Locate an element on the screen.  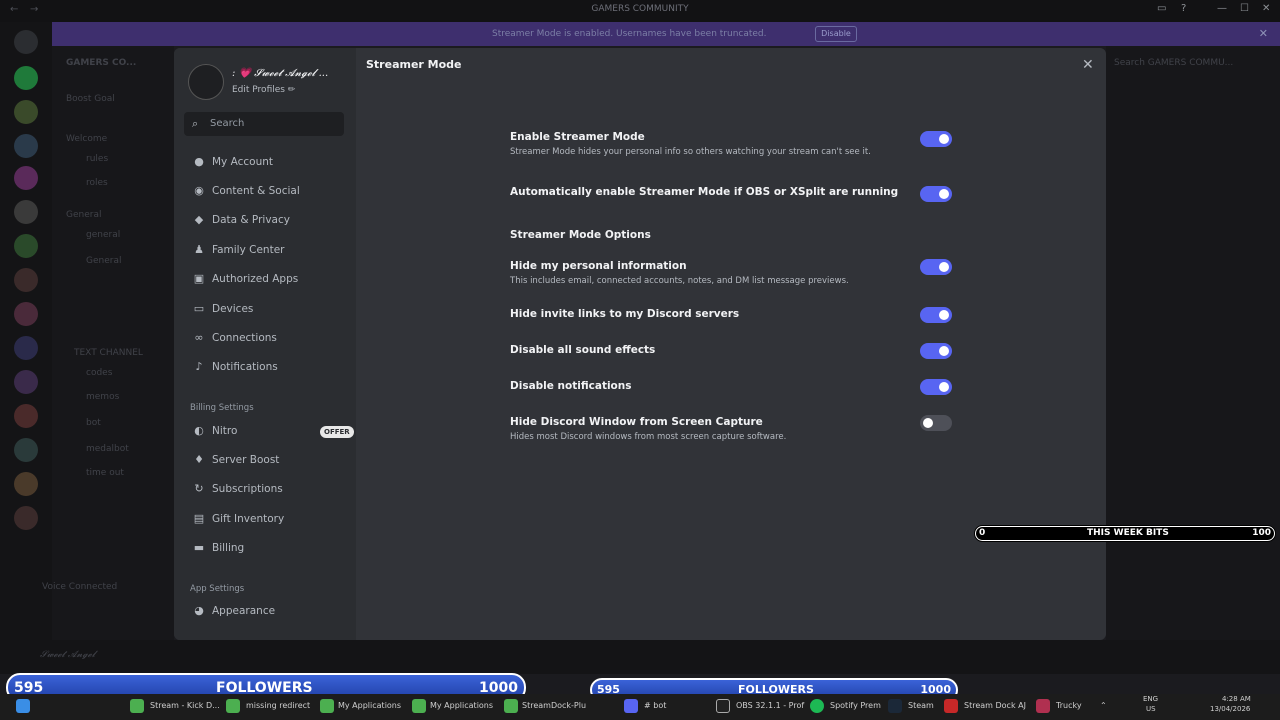
start-icon is located at coordinates (23, 706).